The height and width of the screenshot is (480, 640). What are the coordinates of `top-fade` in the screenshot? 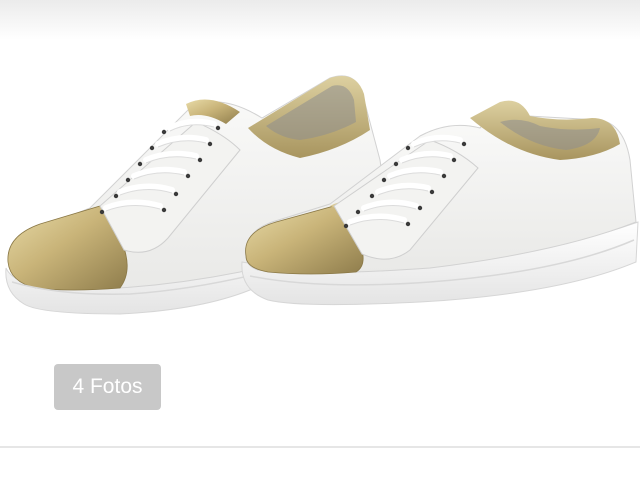 It's located at (320, 20).